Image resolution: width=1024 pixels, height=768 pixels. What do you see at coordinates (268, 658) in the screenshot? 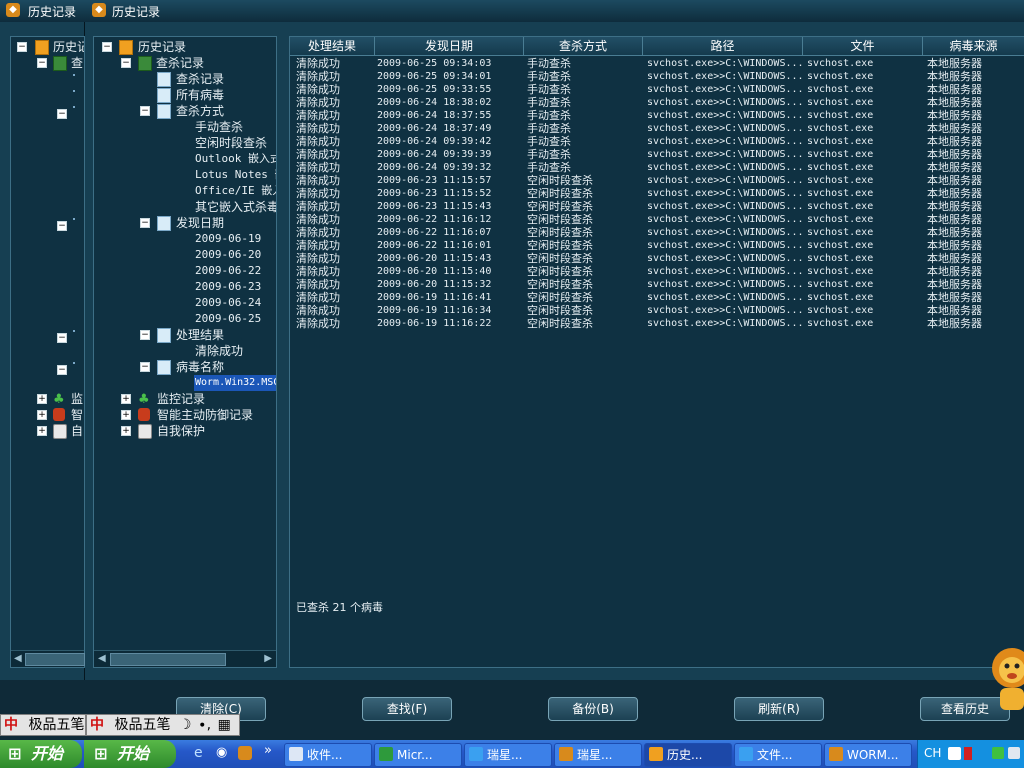
I see `scroll-right-icon: ▶` at bounding box center [268, 658].